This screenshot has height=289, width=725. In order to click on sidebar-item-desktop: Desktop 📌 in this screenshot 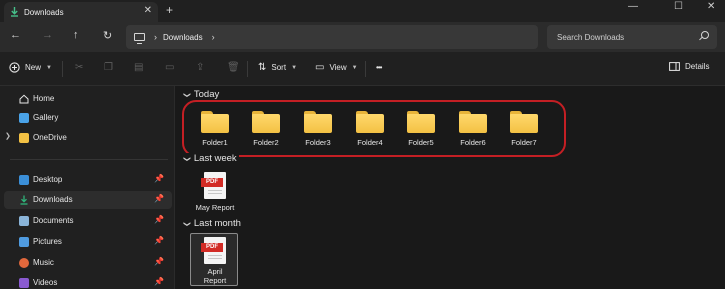, I will do `click(88, 180)`.